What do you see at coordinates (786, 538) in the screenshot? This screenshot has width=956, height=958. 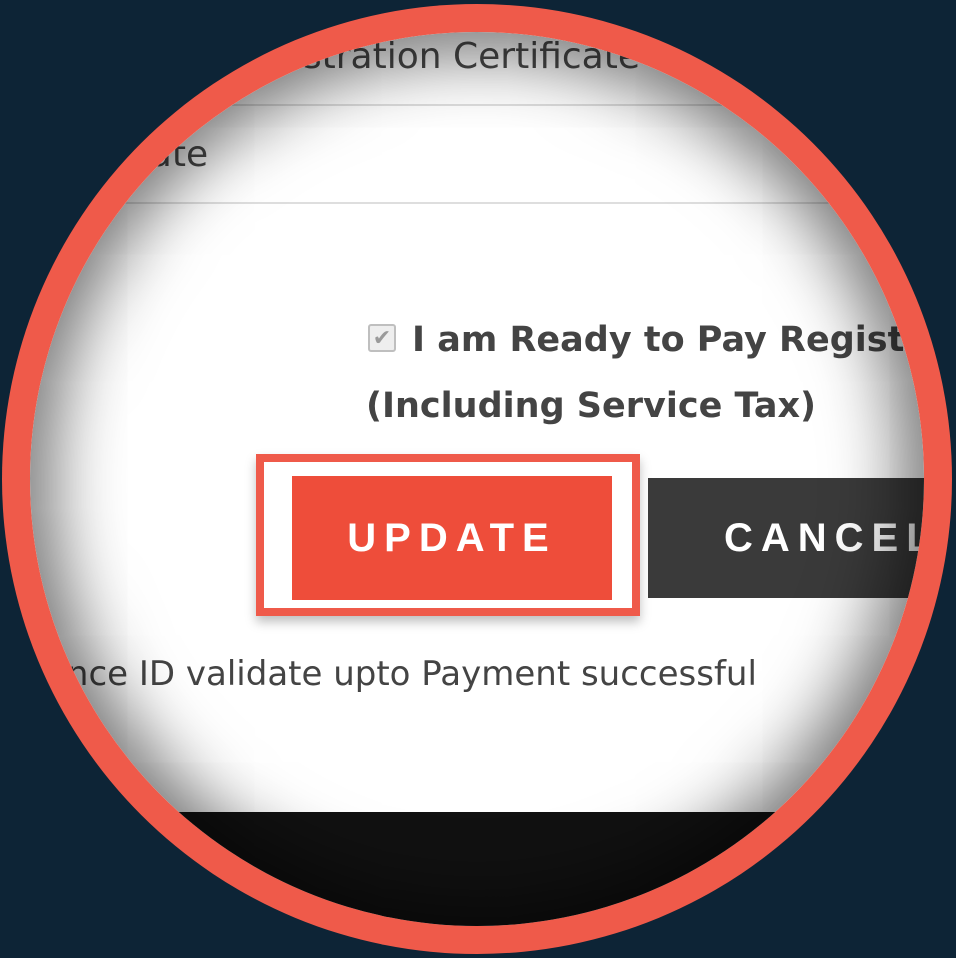 I see `cancel-button: CANCEL` at bounding box center [786, 538].